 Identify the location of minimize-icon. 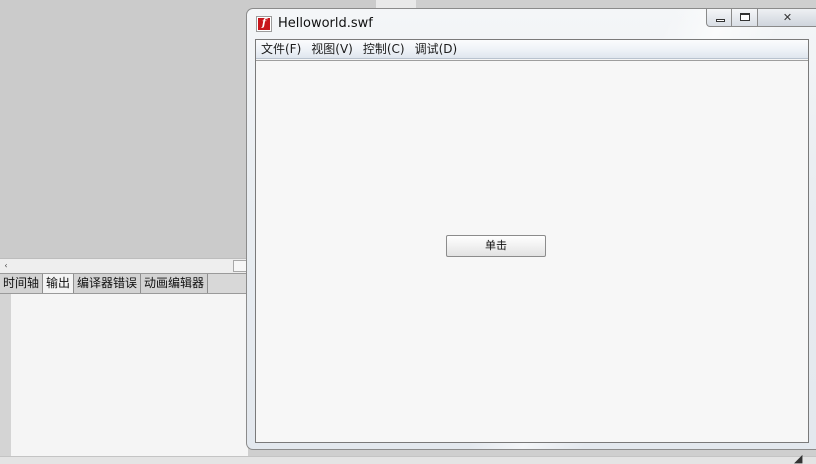
(720, 20).